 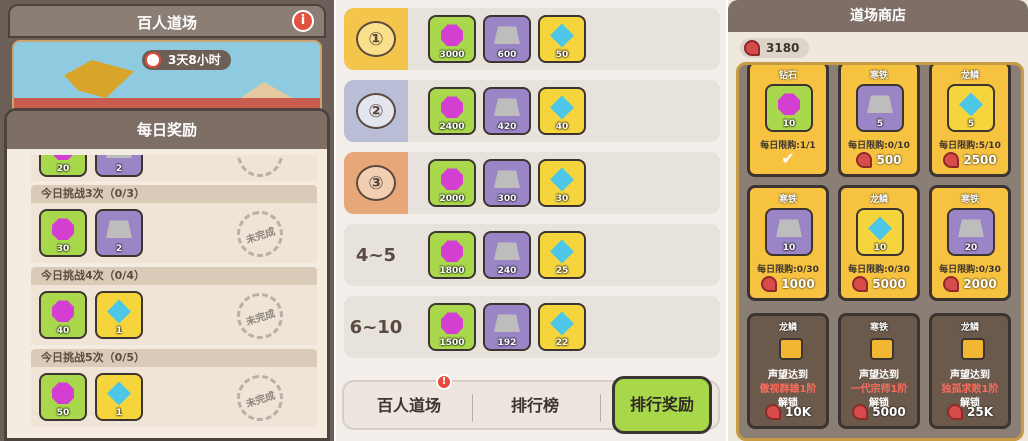 I want to click on rank-badge: ①, so click(x=376, y=39).